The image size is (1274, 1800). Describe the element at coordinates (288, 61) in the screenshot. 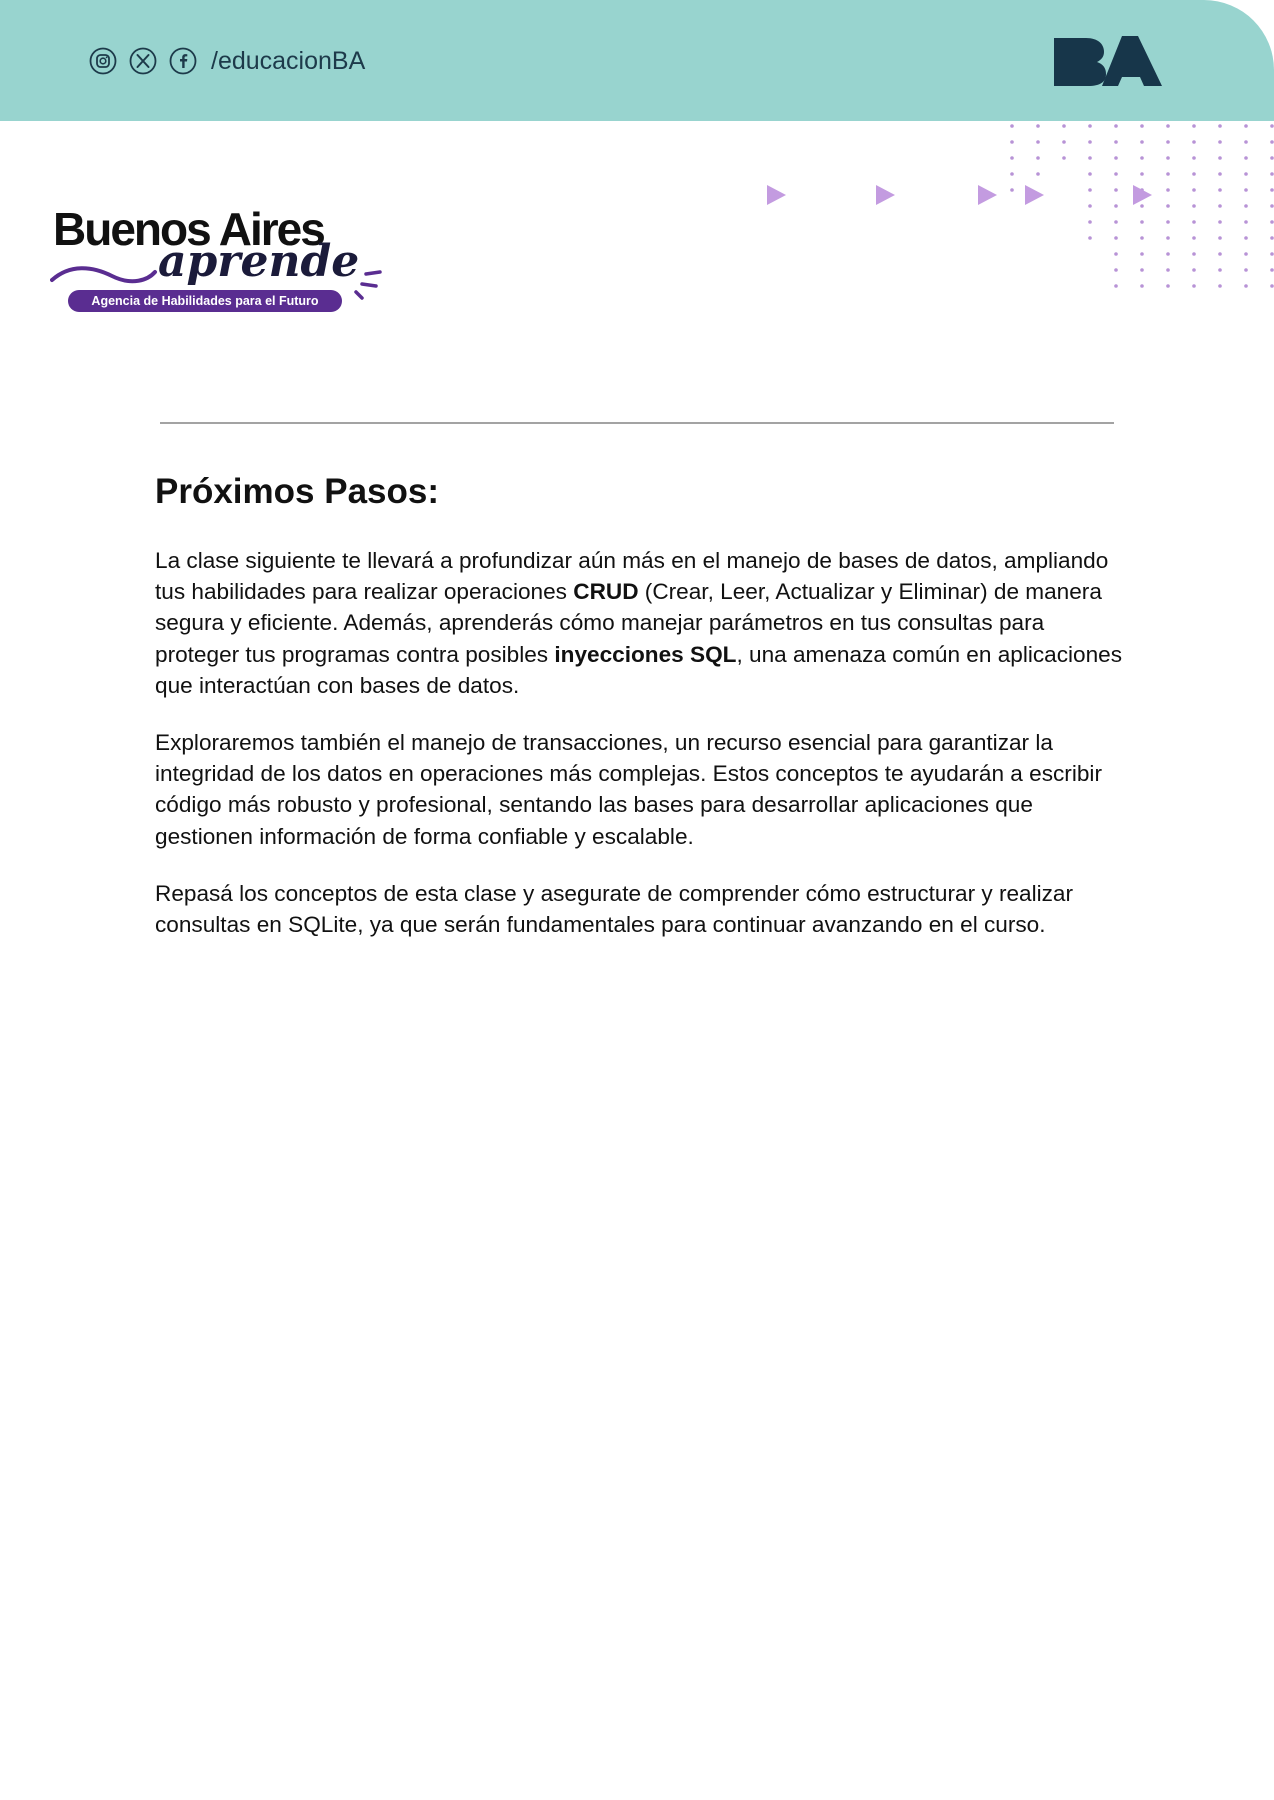

I see `social-handle: /educacionBA` at that location.